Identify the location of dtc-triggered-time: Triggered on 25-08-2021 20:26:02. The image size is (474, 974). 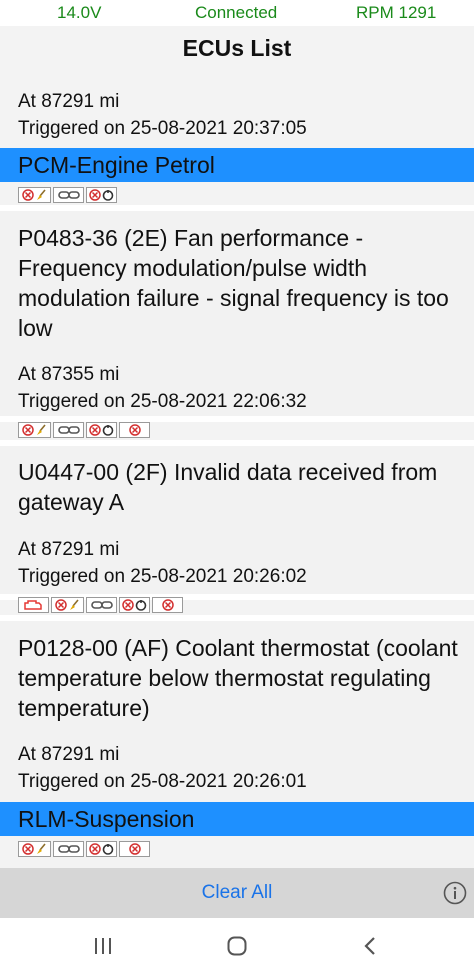
(162, 576).